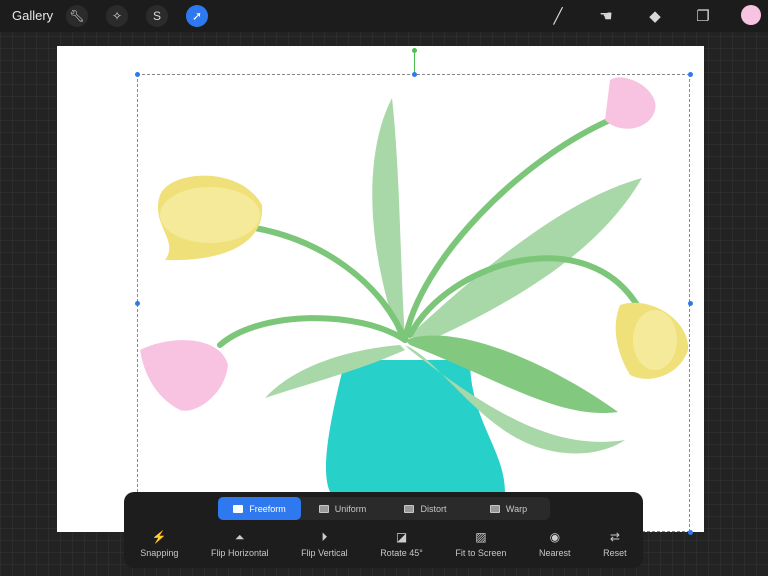 This screenshot has height=576, width=768. I want to click on smudge-icon: ☚, so click(606, 16).